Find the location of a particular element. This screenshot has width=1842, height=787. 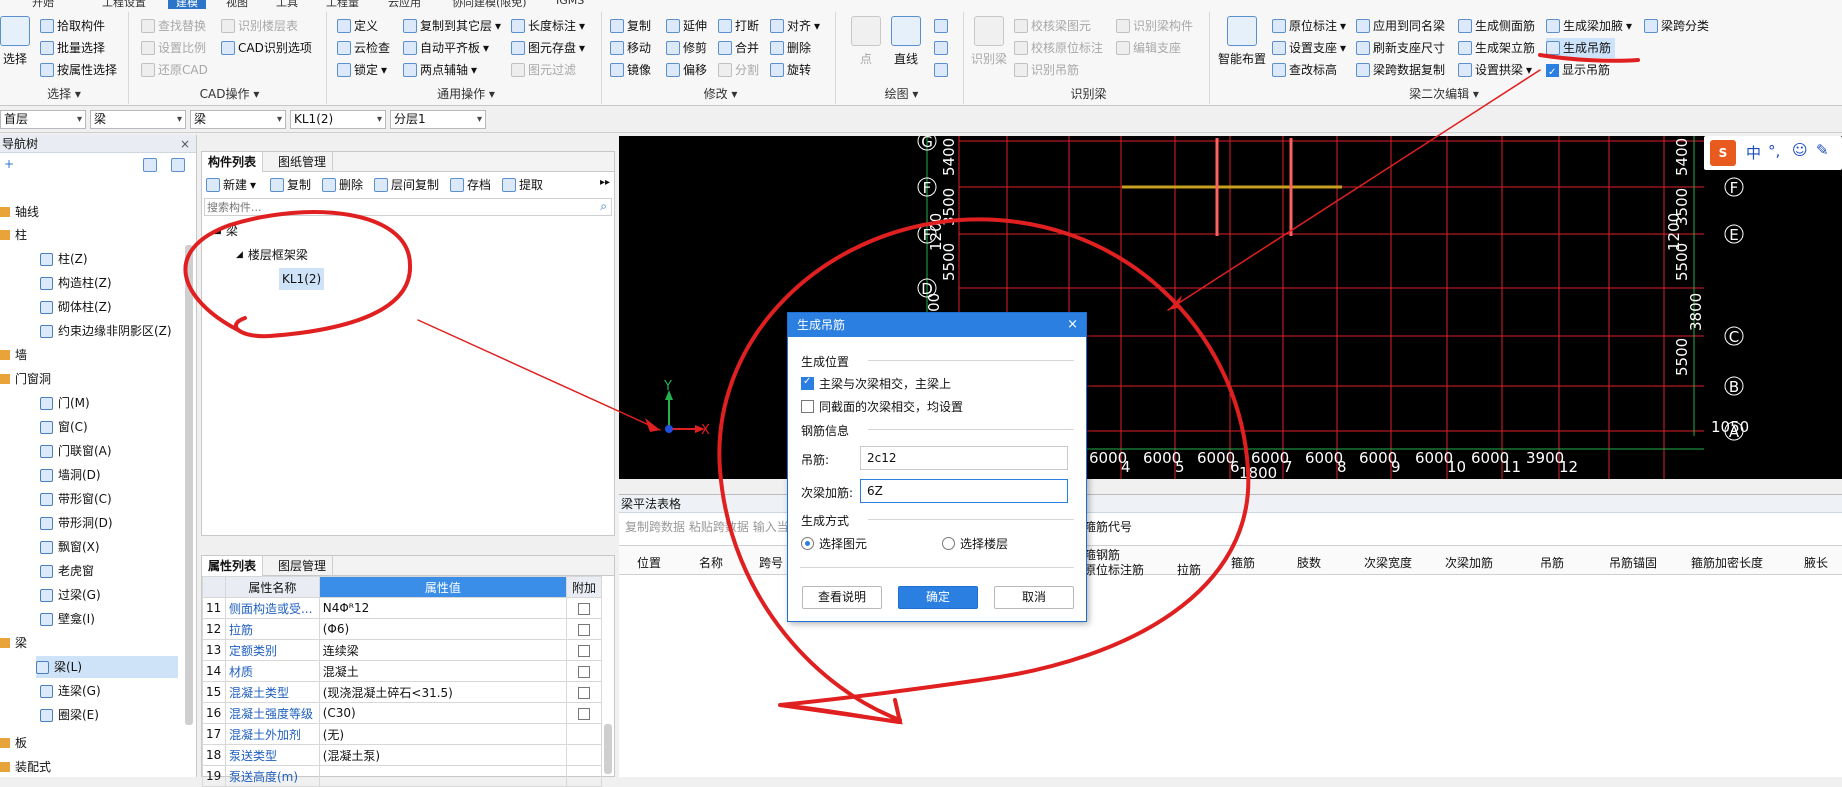

span-classify-button: 梁跨分类 is located at coordinates (1676, 26).